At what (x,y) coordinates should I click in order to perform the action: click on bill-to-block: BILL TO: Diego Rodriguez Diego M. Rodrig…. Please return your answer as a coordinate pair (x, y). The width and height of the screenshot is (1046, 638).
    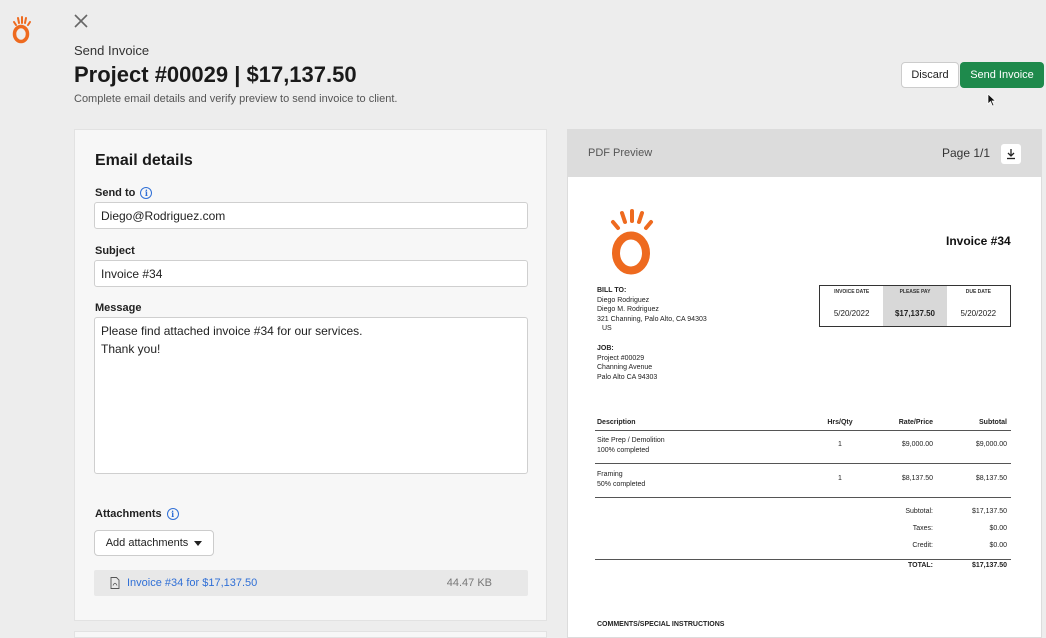
    Looking at the image, I should click on (652, 310).